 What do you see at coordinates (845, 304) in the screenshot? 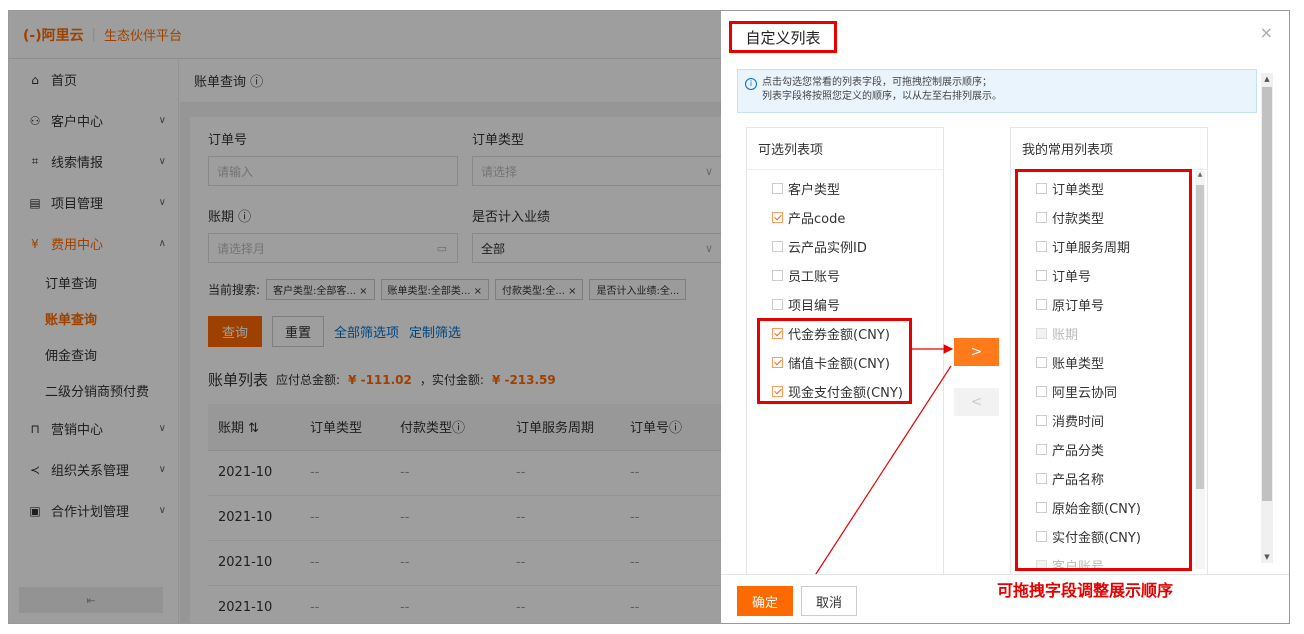
I see `available-column-item: 项目编号` at bounding box center [845, 304].